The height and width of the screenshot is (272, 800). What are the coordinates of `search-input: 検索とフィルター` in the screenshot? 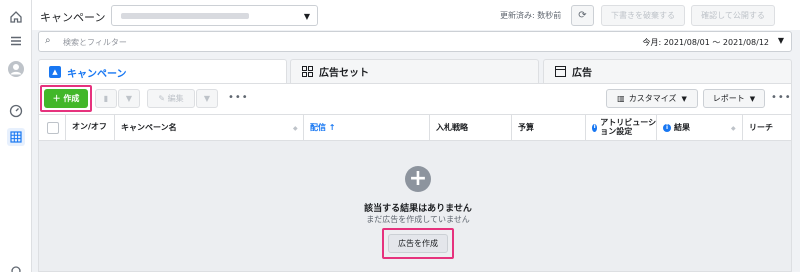 It's located at (95, 42).